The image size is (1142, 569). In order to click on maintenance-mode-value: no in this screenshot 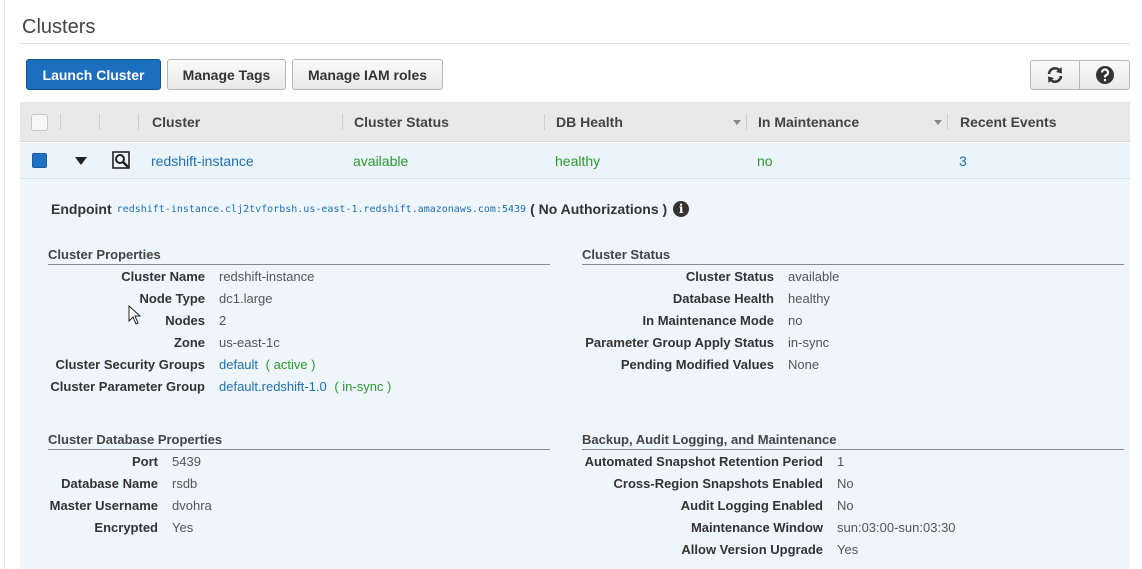, I will do `click(795, 320)`.